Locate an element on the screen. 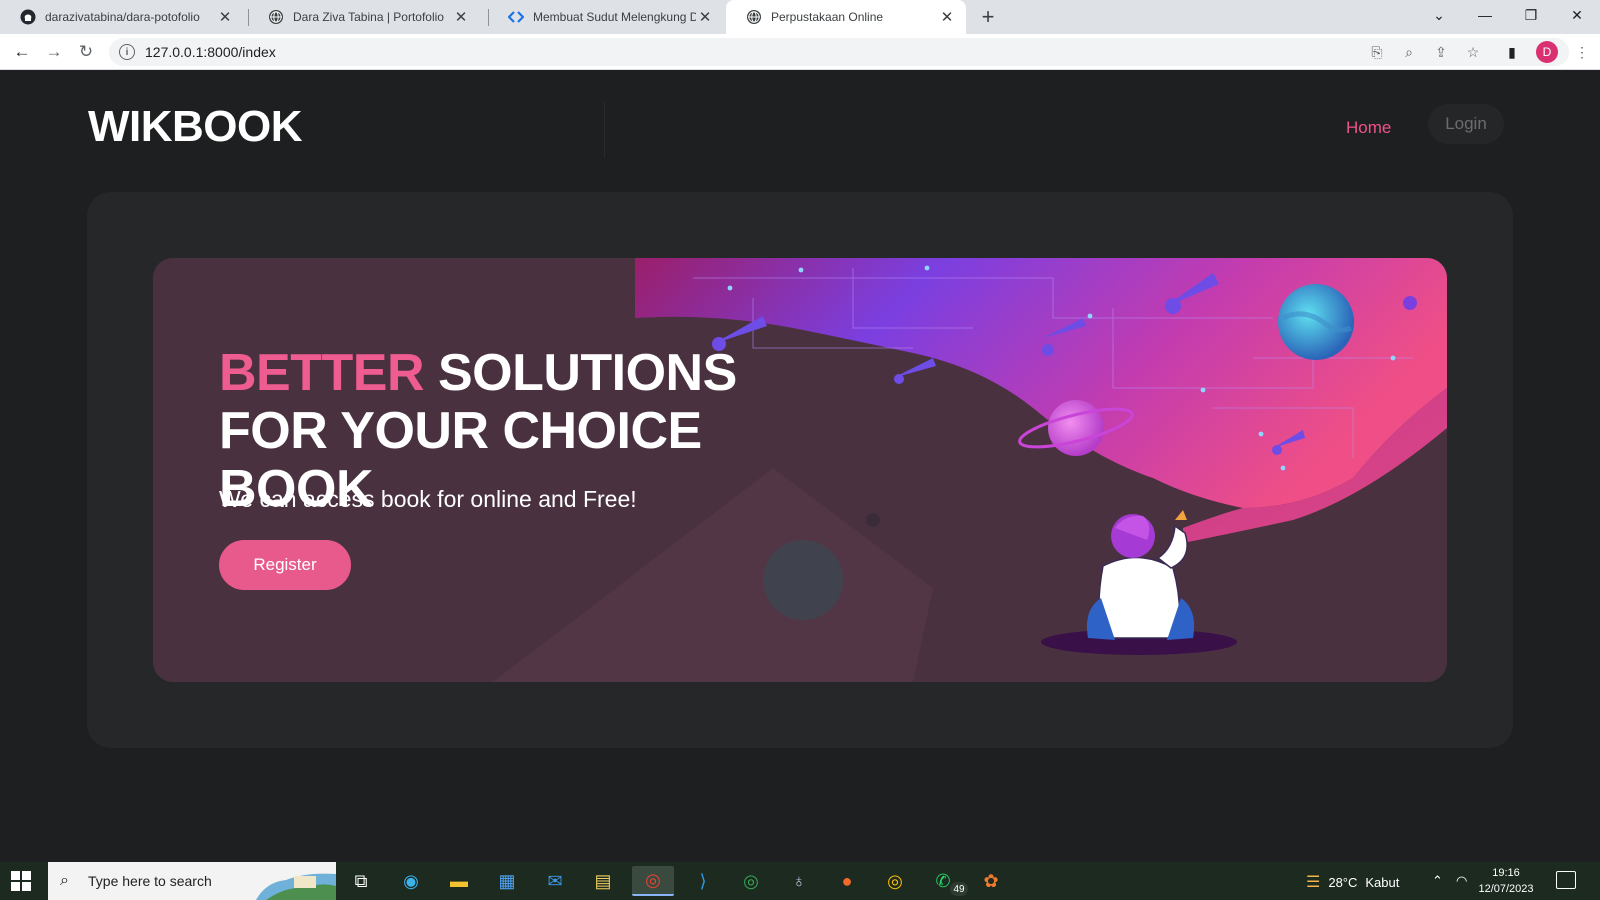  restore-icon: ❐ is located at coordinates (1531, 15).